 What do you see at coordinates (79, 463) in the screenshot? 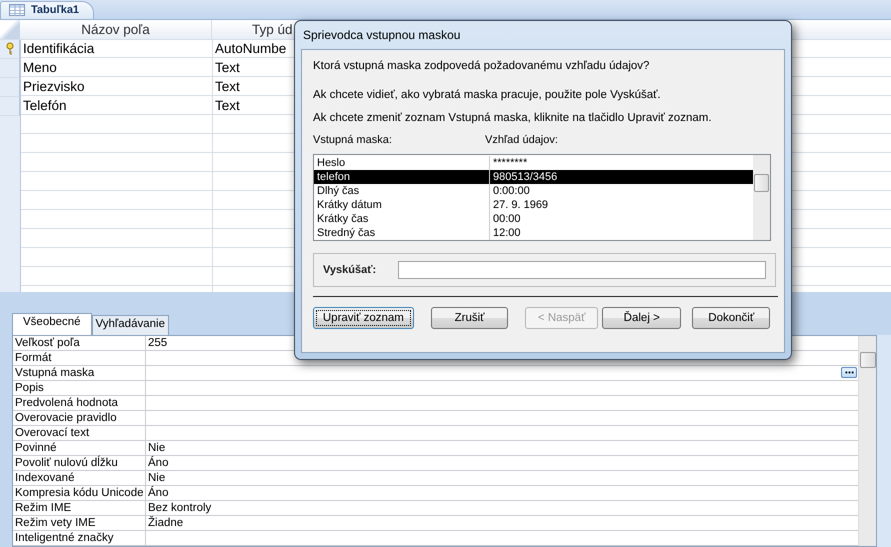
I see `property-name: Povoliť nulovú dĺžku` at bounding box center [79, 463].